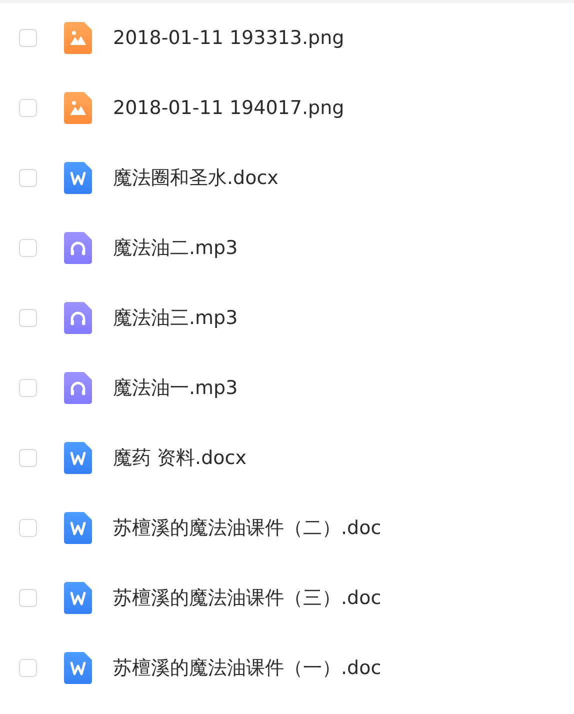 This screenshot has height=714, width=574. I want to click on file-name: 苏檀溪的魔法油课件（一）.doc, so click(247, 668).